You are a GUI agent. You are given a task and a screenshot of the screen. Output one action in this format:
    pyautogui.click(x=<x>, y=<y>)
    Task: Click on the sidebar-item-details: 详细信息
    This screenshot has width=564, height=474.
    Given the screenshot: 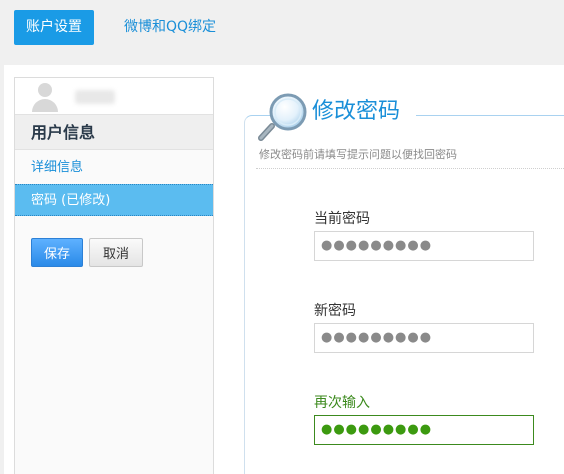 What is the action you would take?
    pyautogui.click(x=114, y=168)
    